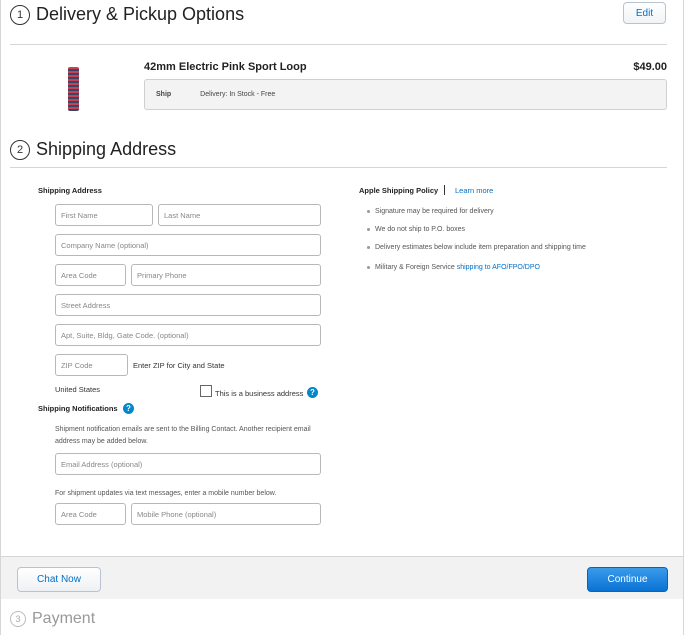 This screenshot has width=684, height=635. I want to click on policy-item-text: Signature may be required for delivery, so click(434, 211).